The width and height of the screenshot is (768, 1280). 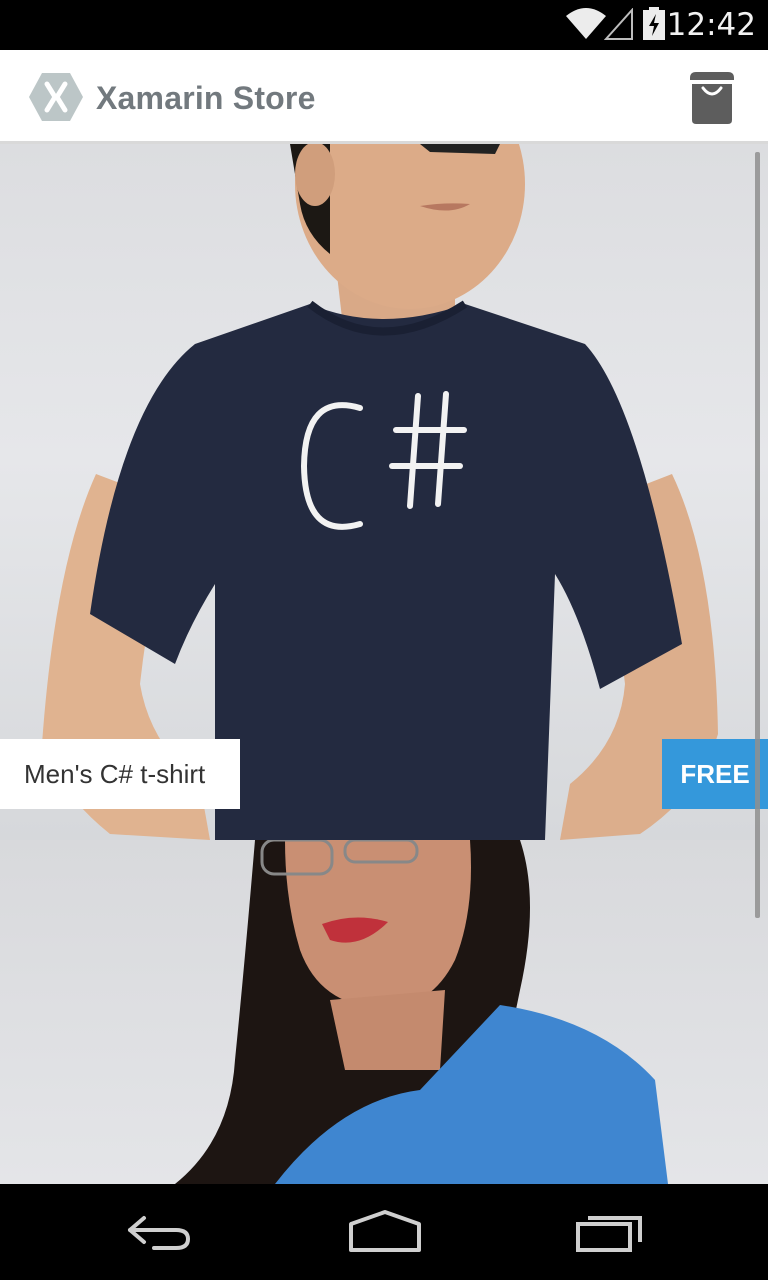 I want to click on status-time: 12:42, so click(x=711, y=25).